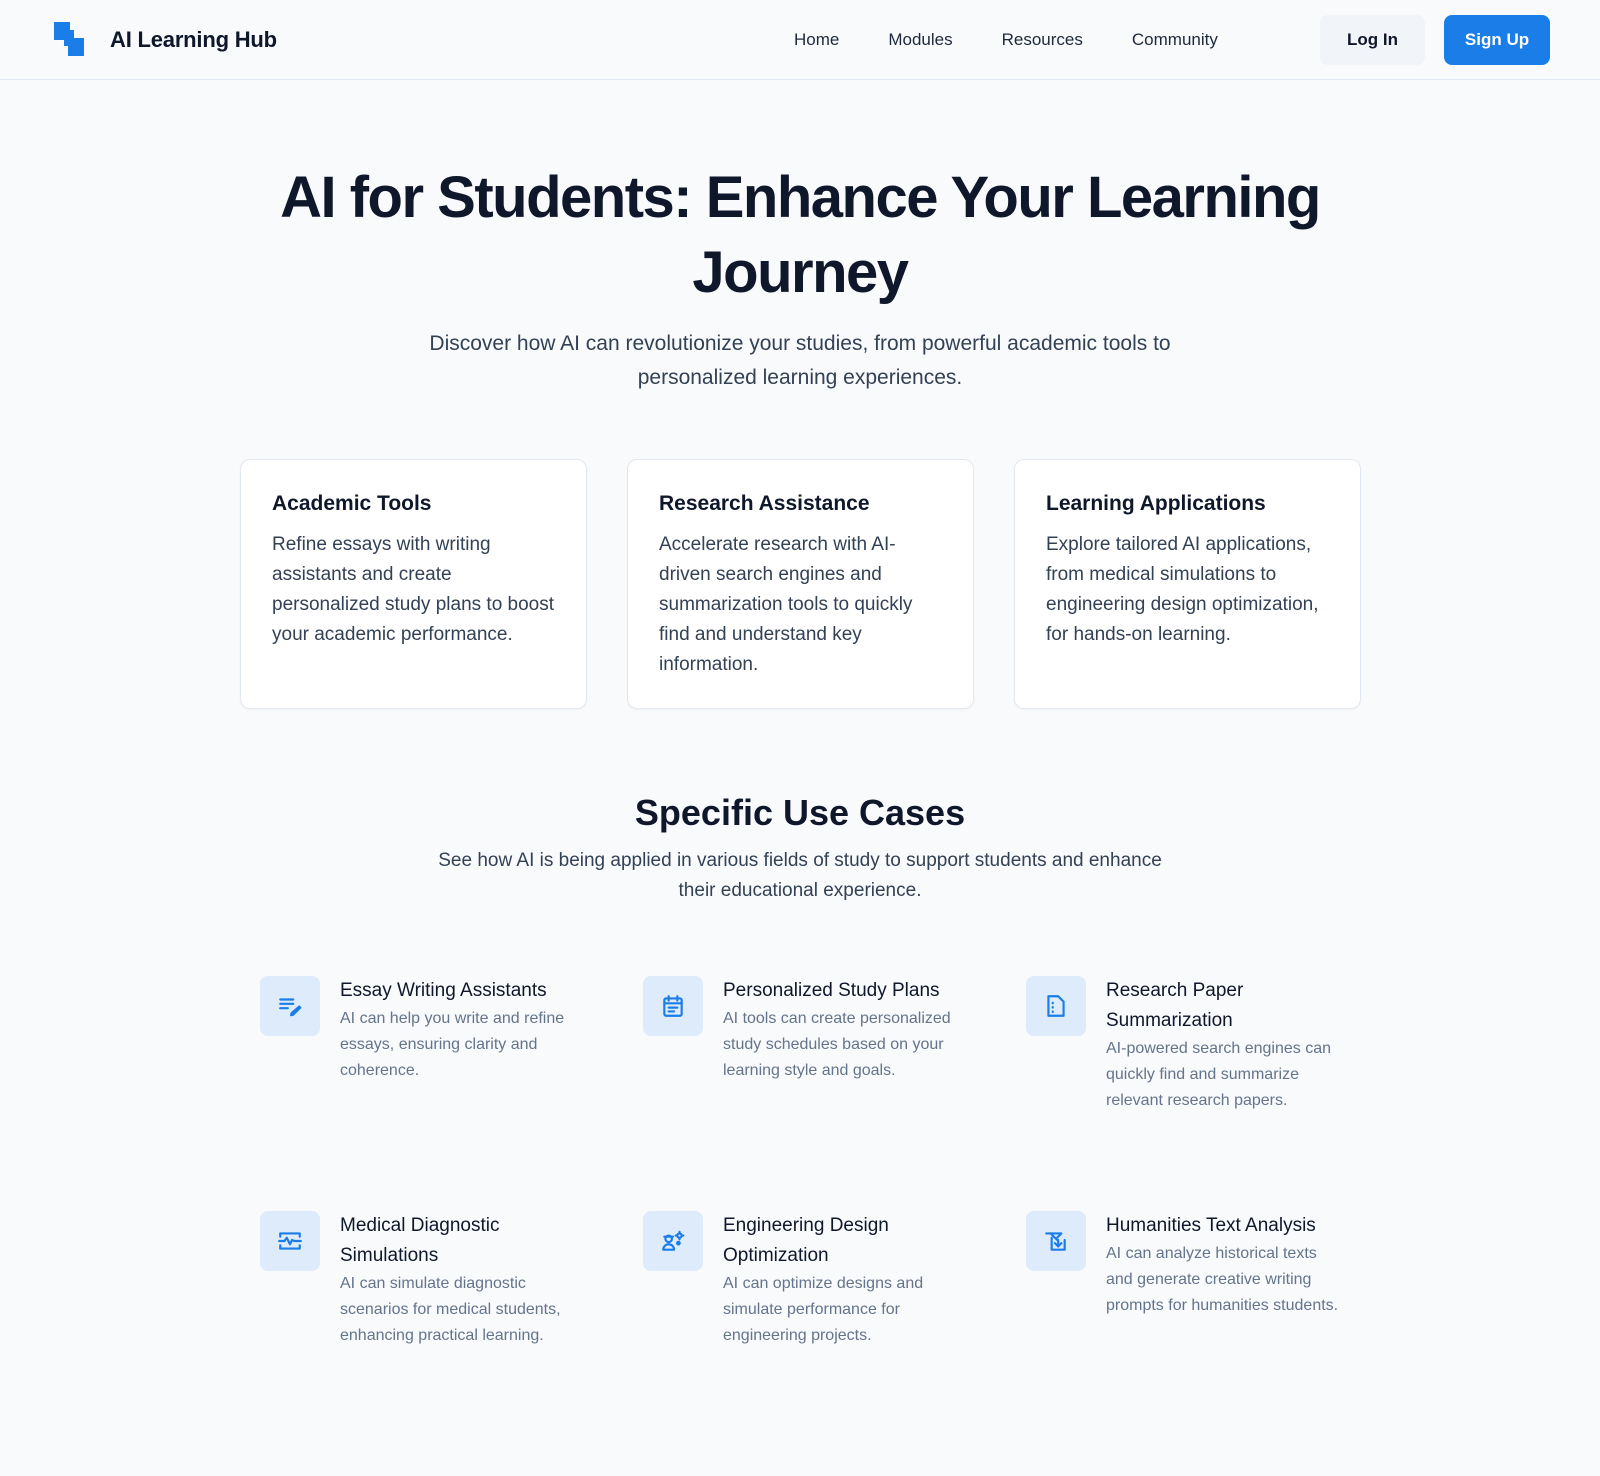  What do you see at coordinates (1056, 1241) in the screenshot?
I see `history-edu-icon` at bounding box center [1056, 1241].